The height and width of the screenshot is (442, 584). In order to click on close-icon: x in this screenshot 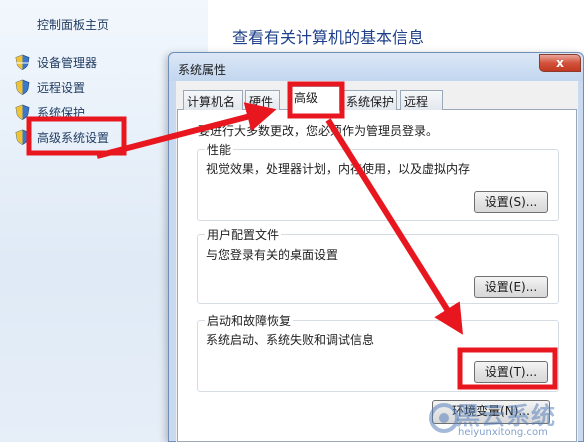, I will do `click(560, 63)`.